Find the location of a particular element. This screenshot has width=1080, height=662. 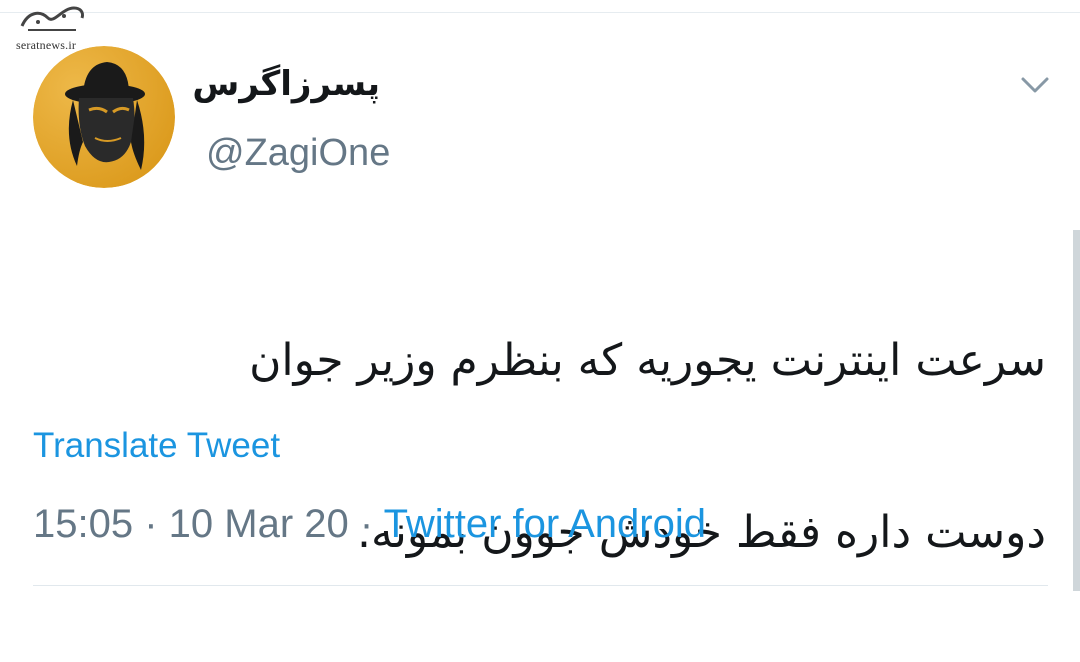

tweet-time: 15:05 is located at coordinates (83, 524).